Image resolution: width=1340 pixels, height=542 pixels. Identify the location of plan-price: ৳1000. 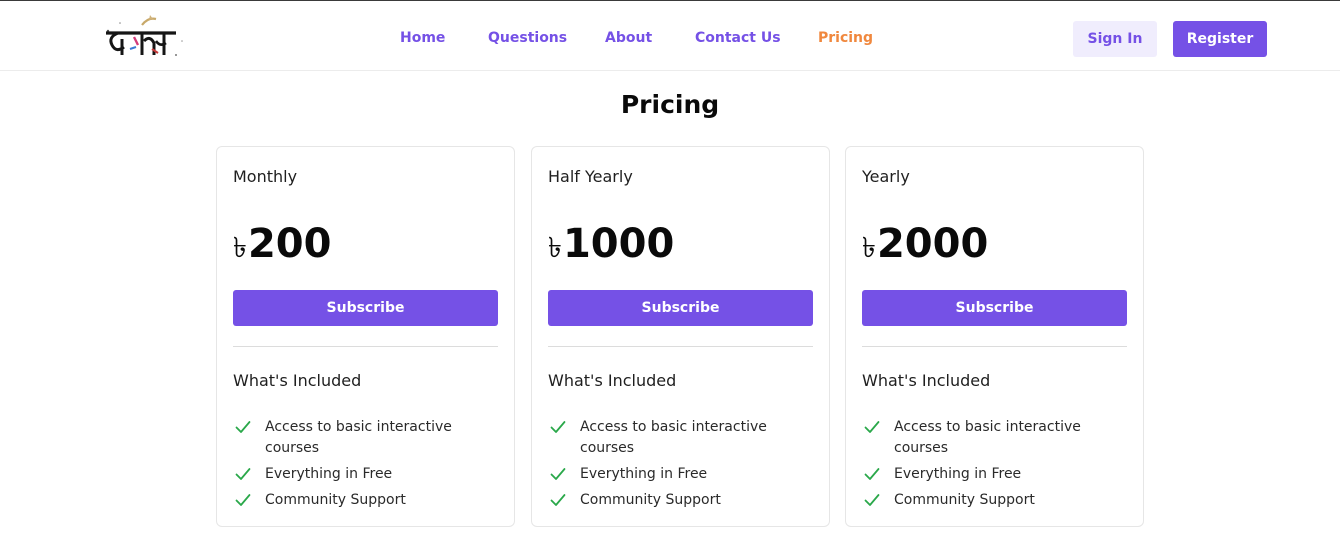
(611, 247).